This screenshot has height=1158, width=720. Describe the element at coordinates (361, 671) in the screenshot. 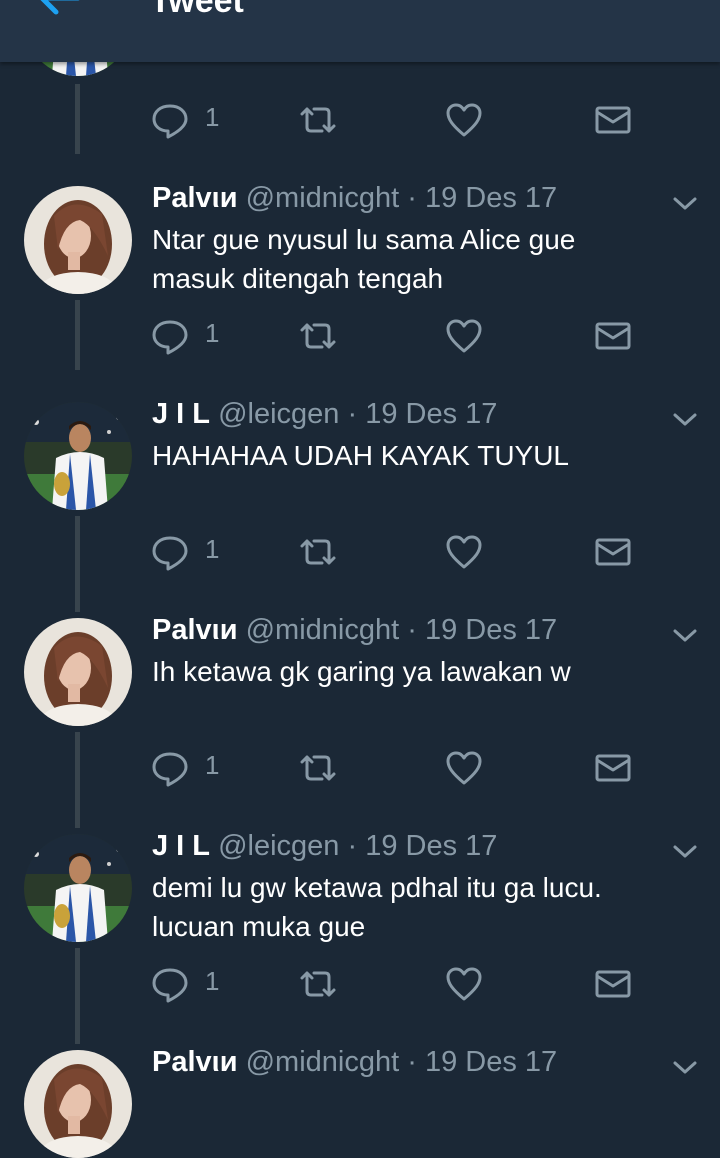

I see `tweet-text-line: Ih ketawa gk garing ya lawakan w` at that location.